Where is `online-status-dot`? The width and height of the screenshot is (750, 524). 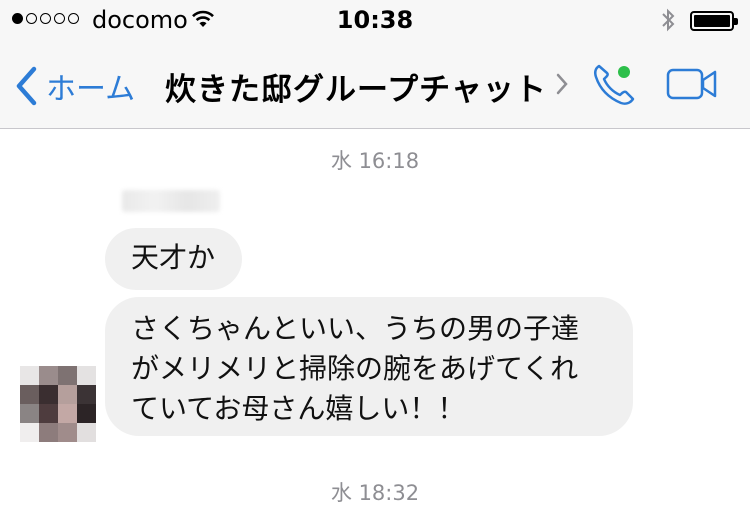 online-status-dot is located at coordinates (624, 72).